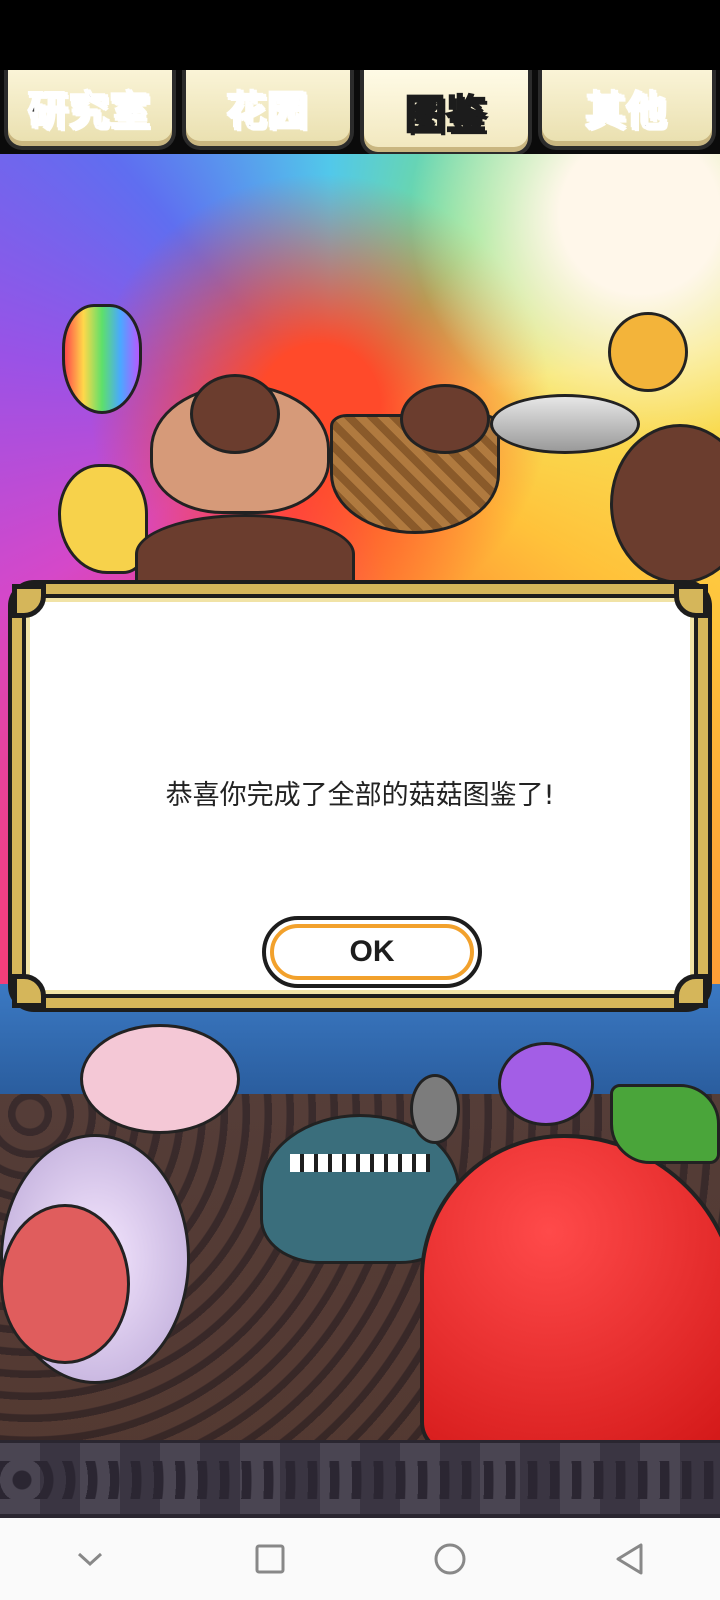  I want to click on tab-bar: 研究室 花园 图鉴 其他, so click(360, 113).